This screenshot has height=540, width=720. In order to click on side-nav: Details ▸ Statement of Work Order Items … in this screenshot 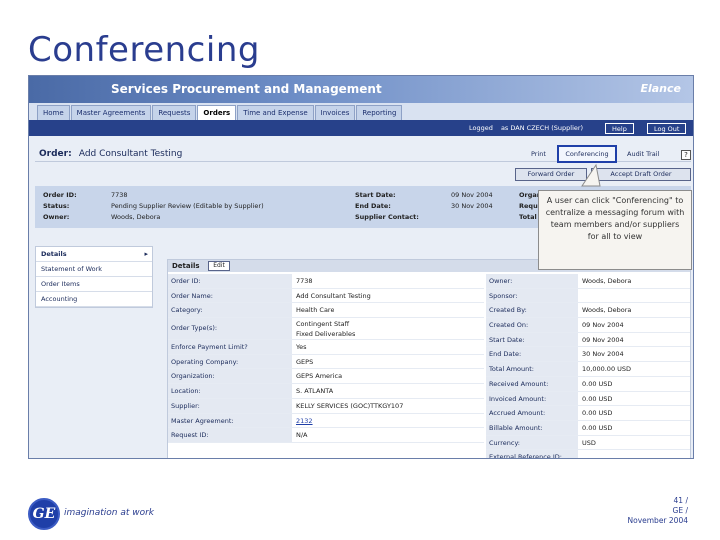, I will do `click(94, 277)`.